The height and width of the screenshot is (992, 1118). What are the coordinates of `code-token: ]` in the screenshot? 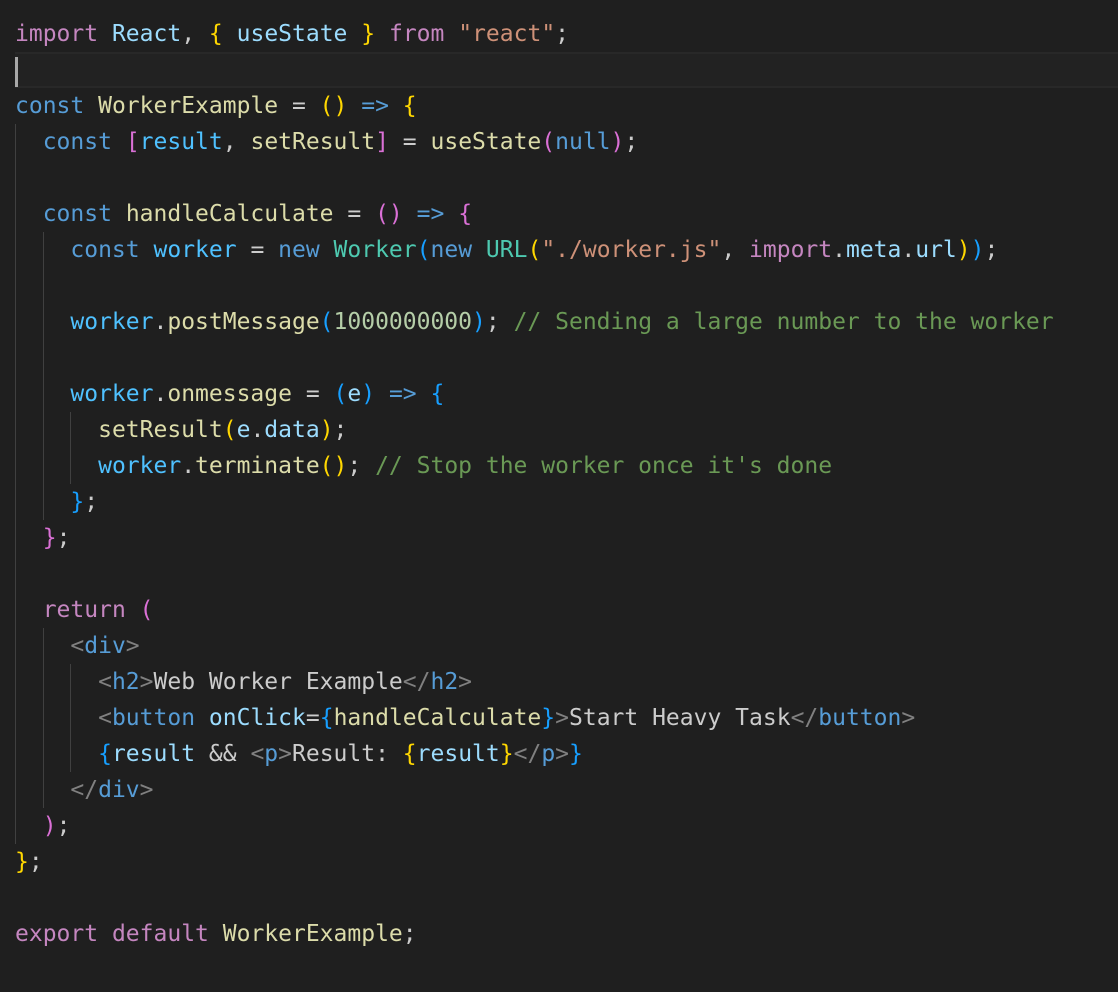 It's located at (382, 142).